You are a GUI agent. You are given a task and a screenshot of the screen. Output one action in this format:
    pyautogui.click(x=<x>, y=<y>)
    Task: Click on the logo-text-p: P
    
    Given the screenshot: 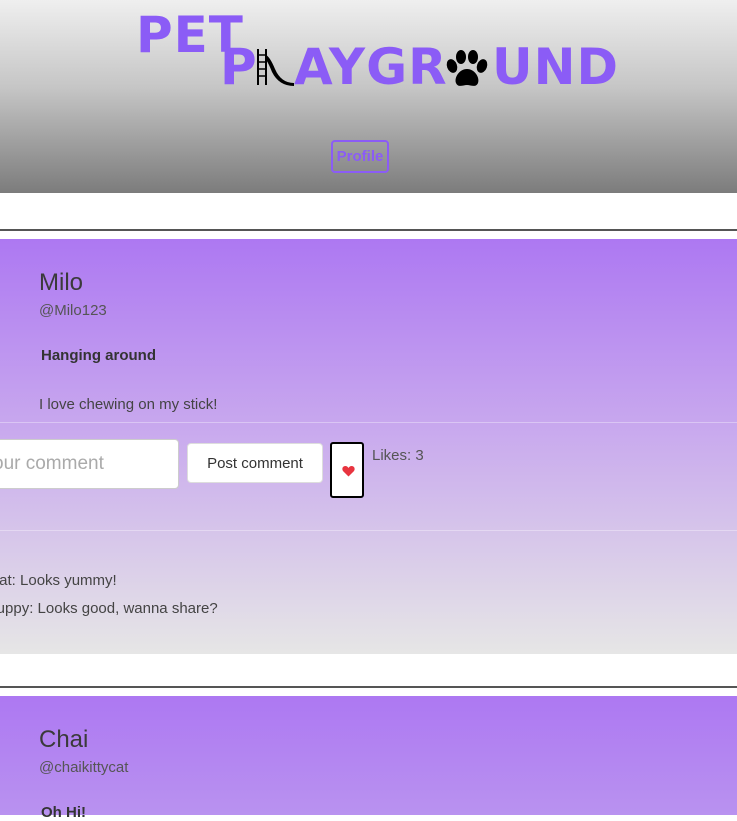 What is the action you would take?
    pyautogui.click(x=239, y=67)
    